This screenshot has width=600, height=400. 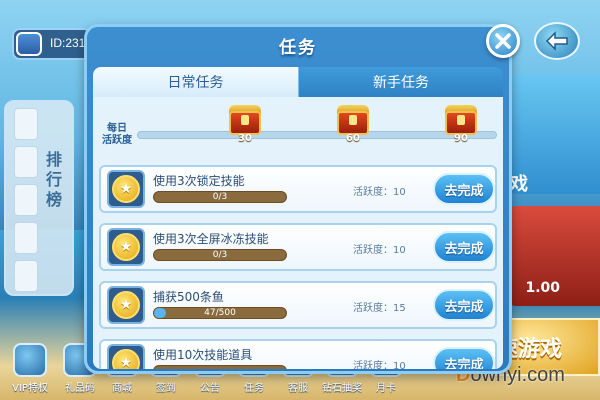 I want to click on bottom-menu-label: 客服, so click(x=298, y=388).